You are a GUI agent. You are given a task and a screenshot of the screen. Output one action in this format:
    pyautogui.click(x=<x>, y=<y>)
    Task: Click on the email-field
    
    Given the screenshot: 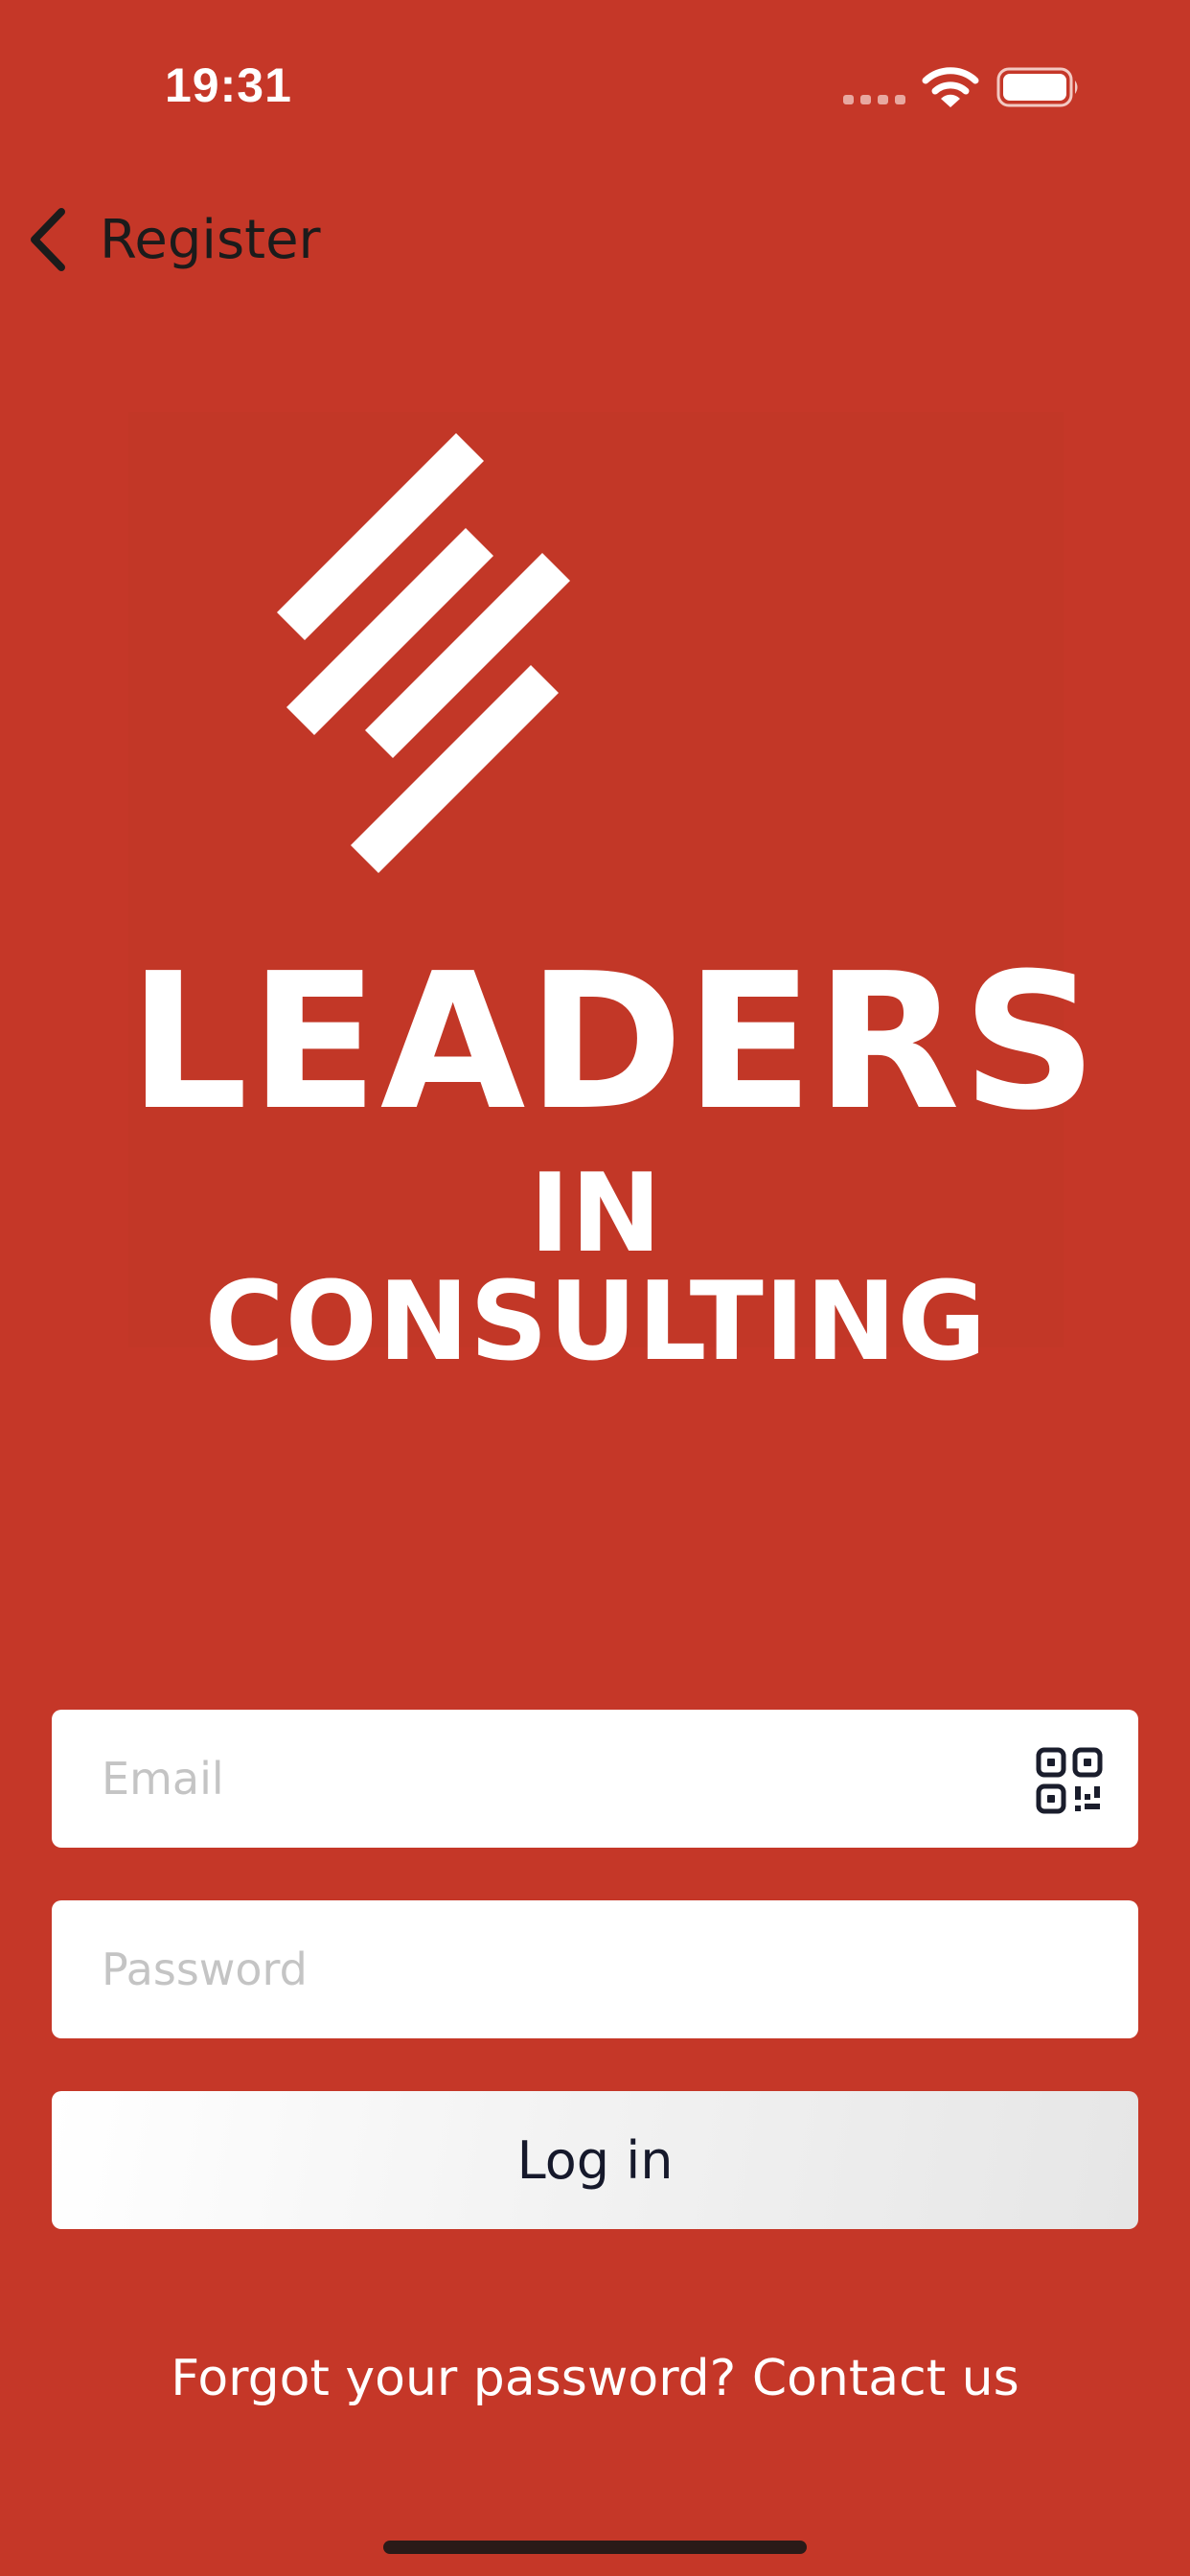 What is the action you would take?
    pyautogui.click(x=595, y=1779)
    